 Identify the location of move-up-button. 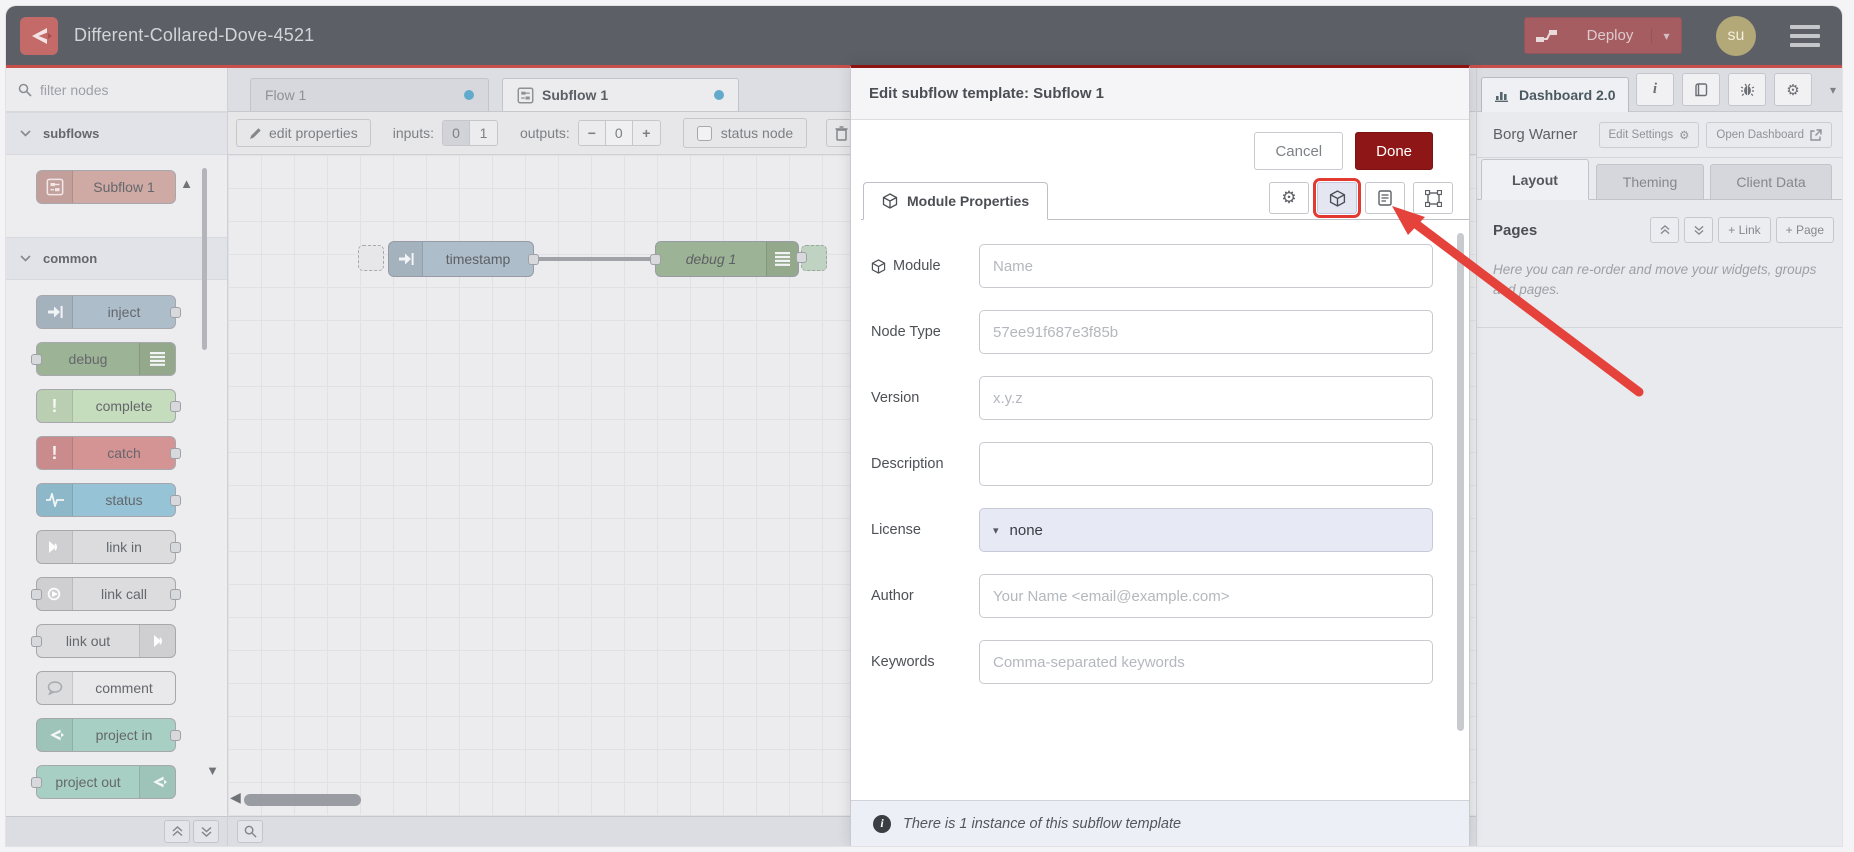
(1665, 230).